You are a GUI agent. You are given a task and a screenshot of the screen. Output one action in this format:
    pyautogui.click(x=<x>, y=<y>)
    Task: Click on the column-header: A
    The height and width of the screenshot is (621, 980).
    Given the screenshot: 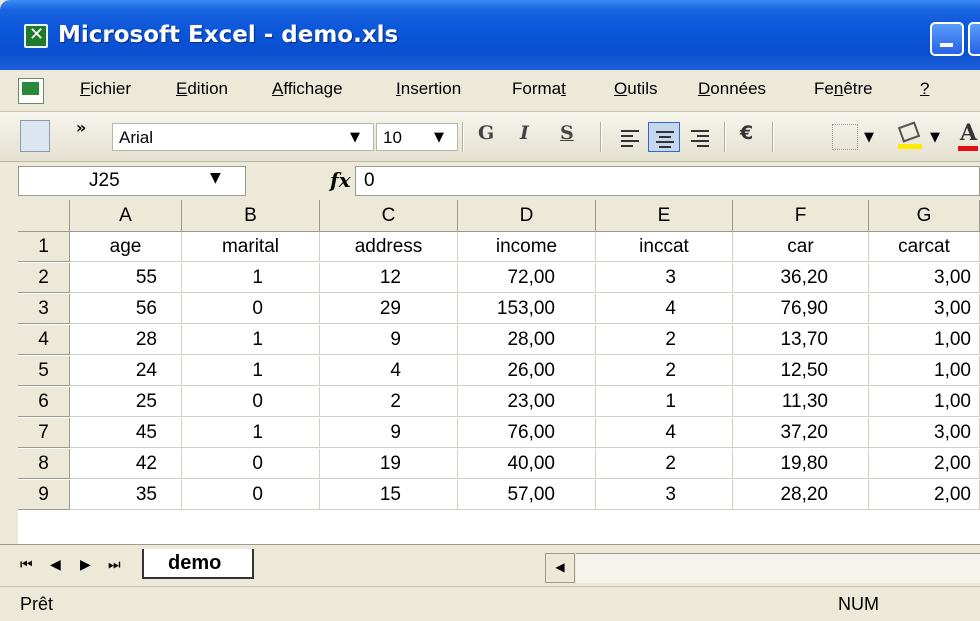 What is the action you would take?
    pyautogui.click(x=126, y=216)
    